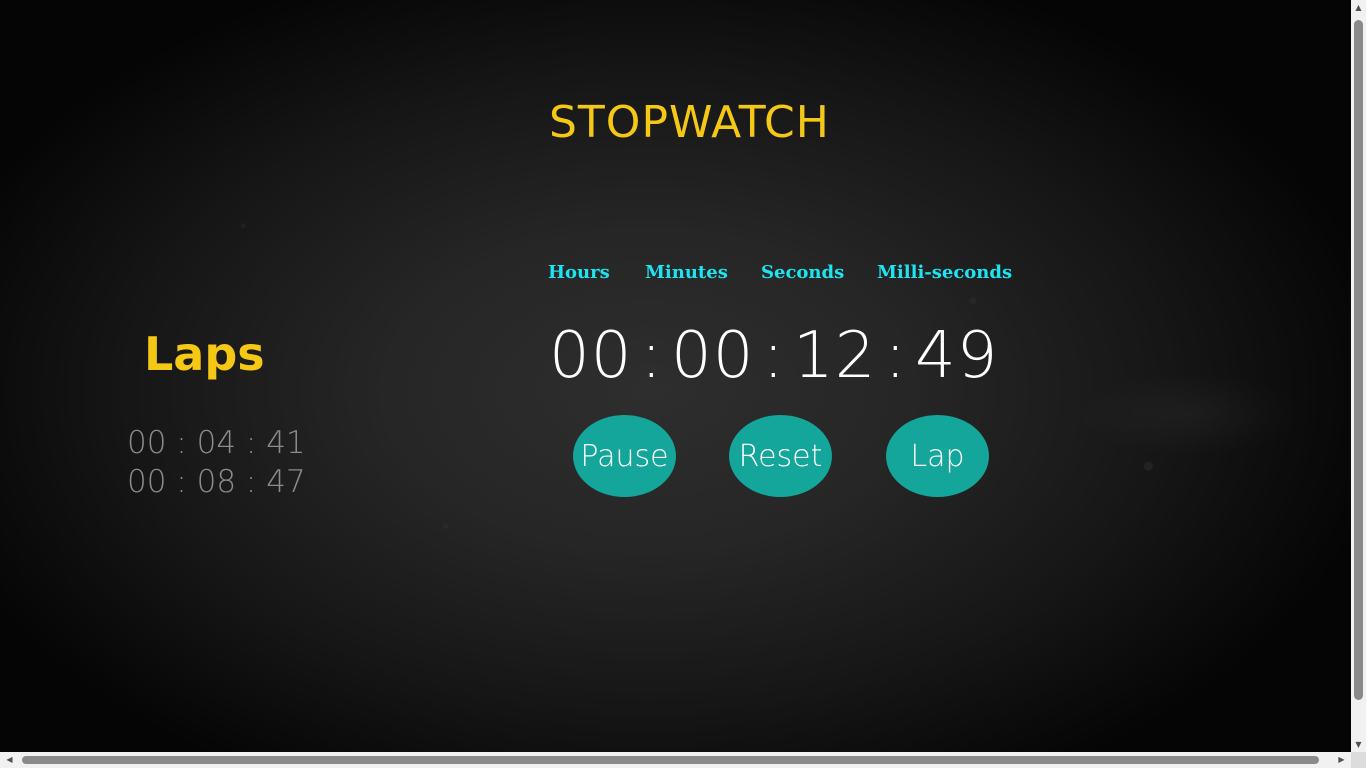 This screenshot has width=1366, height=768. What do you see at coordinates (204, 354) in the screenshot?
I see `laps-heading: Laps` at bounding box center [204, 354].